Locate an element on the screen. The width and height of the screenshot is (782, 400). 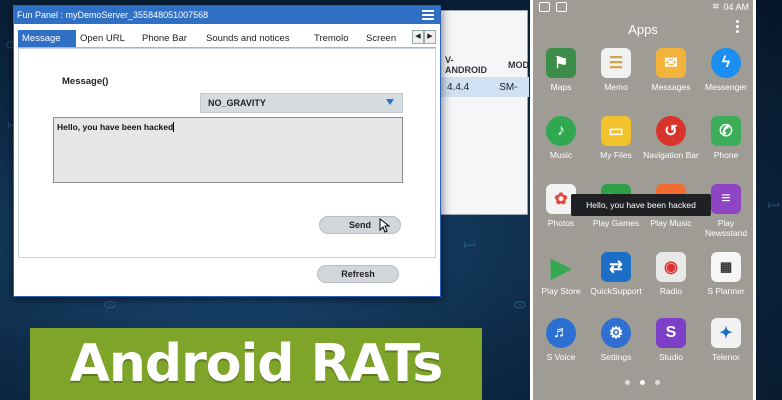
app-s-voice: ♬ S Voice is located at coordinates (561, 340).